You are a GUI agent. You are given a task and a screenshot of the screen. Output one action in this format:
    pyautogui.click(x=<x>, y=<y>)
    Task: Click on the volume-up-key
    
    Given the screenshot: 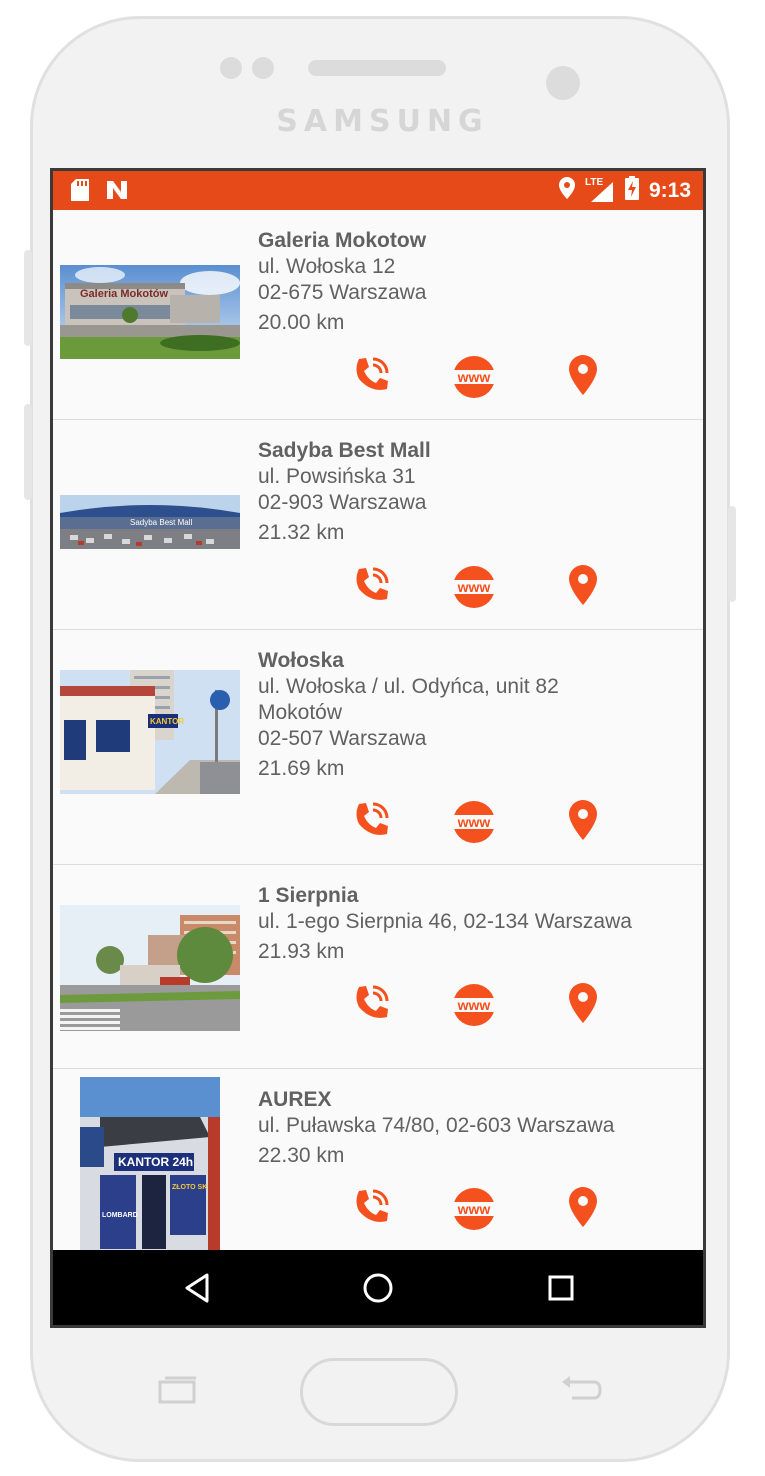 What is the action you would take?
    pyautogui.click(x=28, y=298)
    